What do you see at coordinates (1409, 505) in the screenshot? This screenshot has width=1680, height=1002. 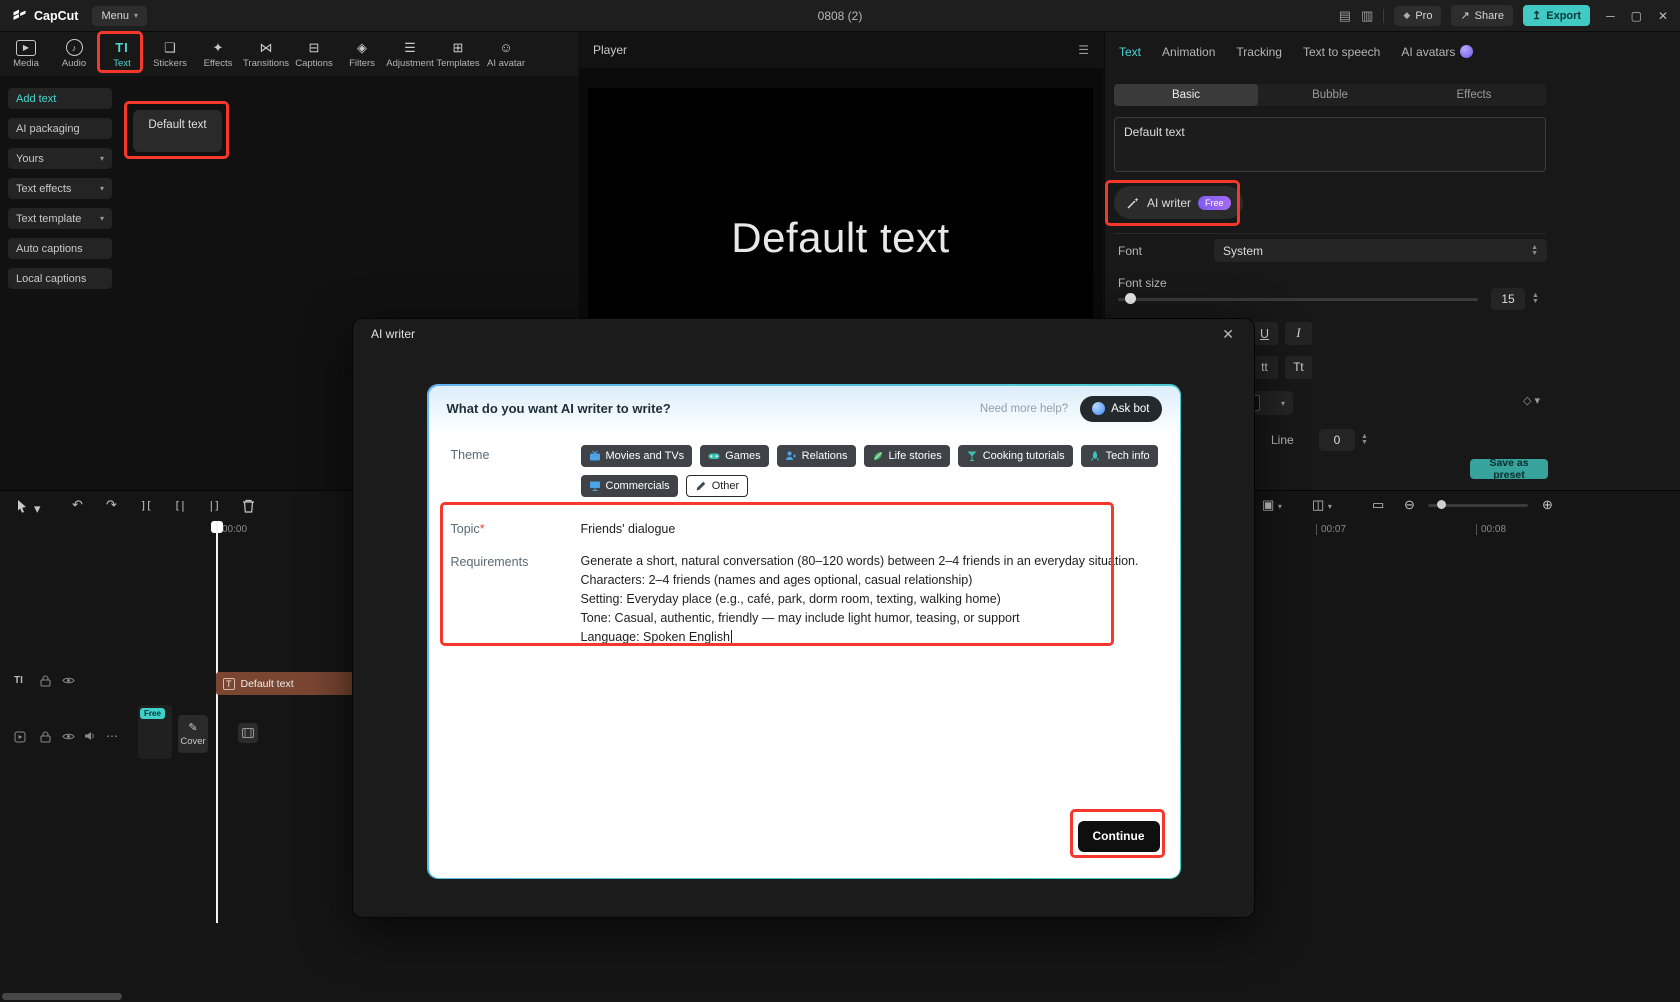 I see `zoom-out-icon: ⊖` at bounding box center [1409, 505].